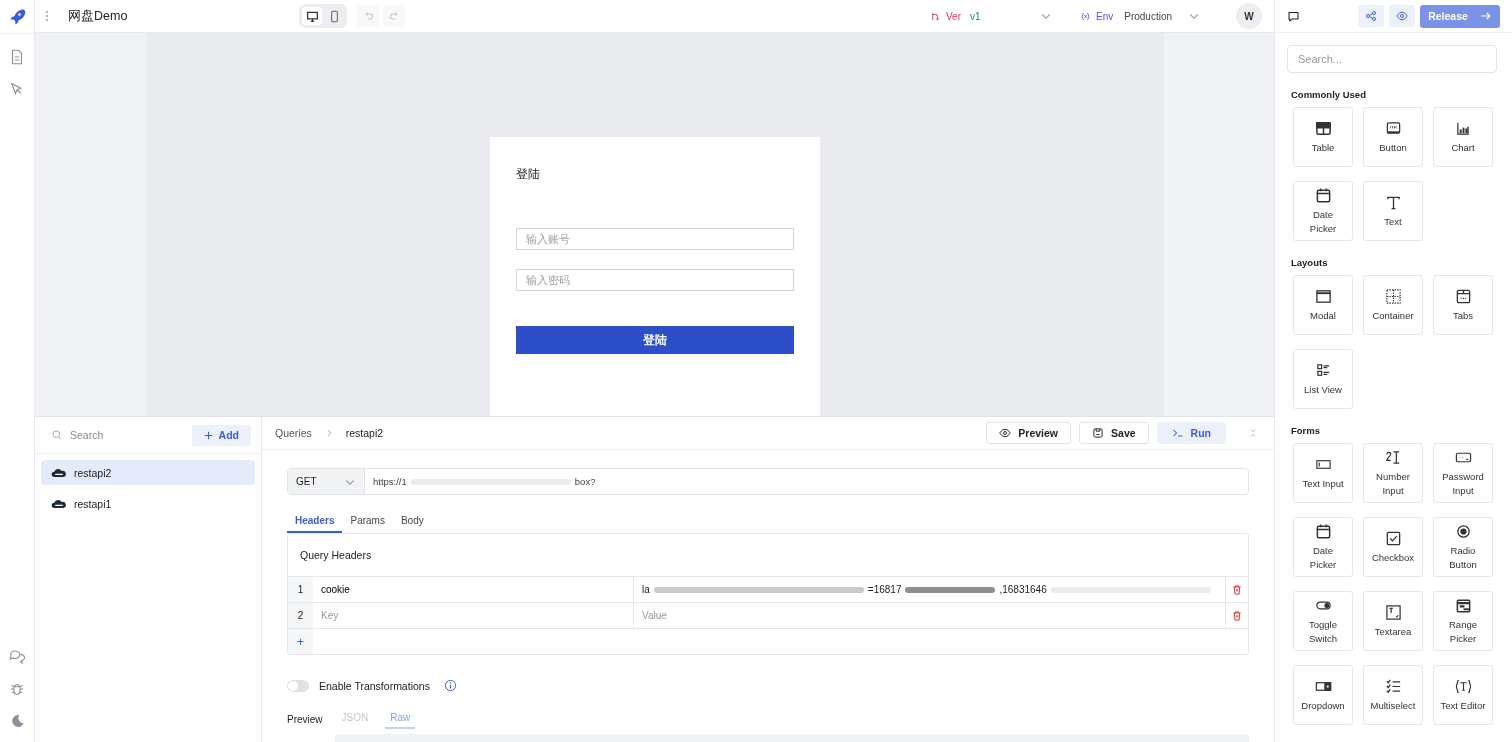  I want to click on window-icon, so click(1323, 296).